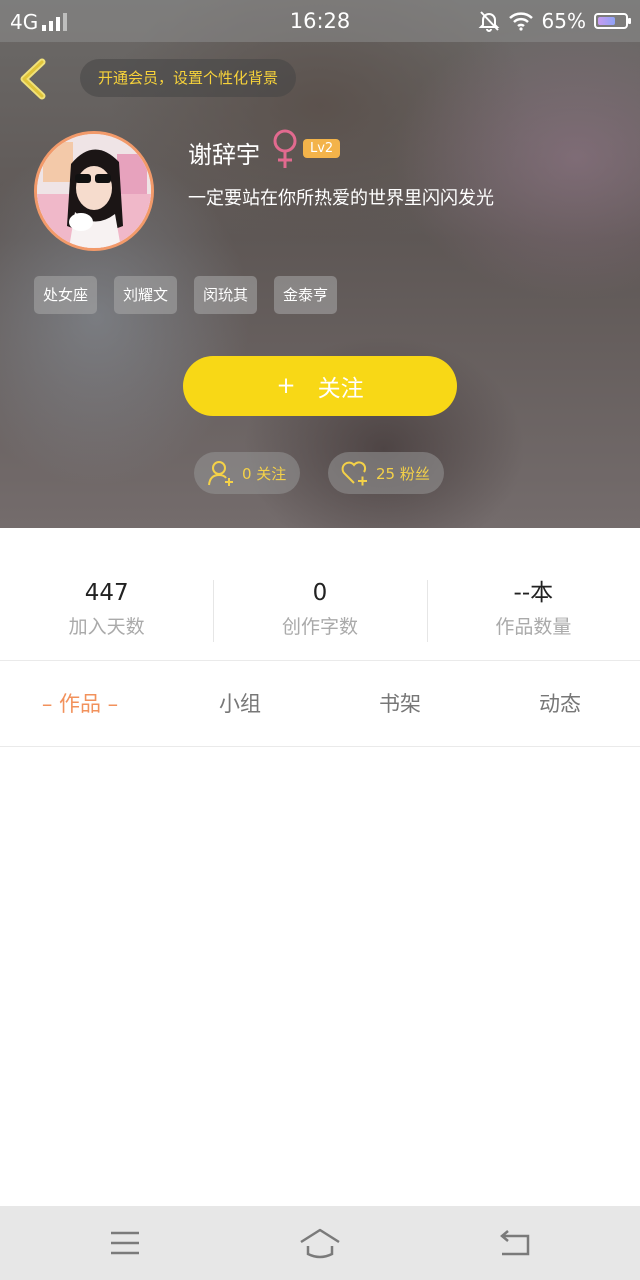  Describe the element at coordinates (354, 473) in the screenshot. I see `heart-add-icon` at that location.